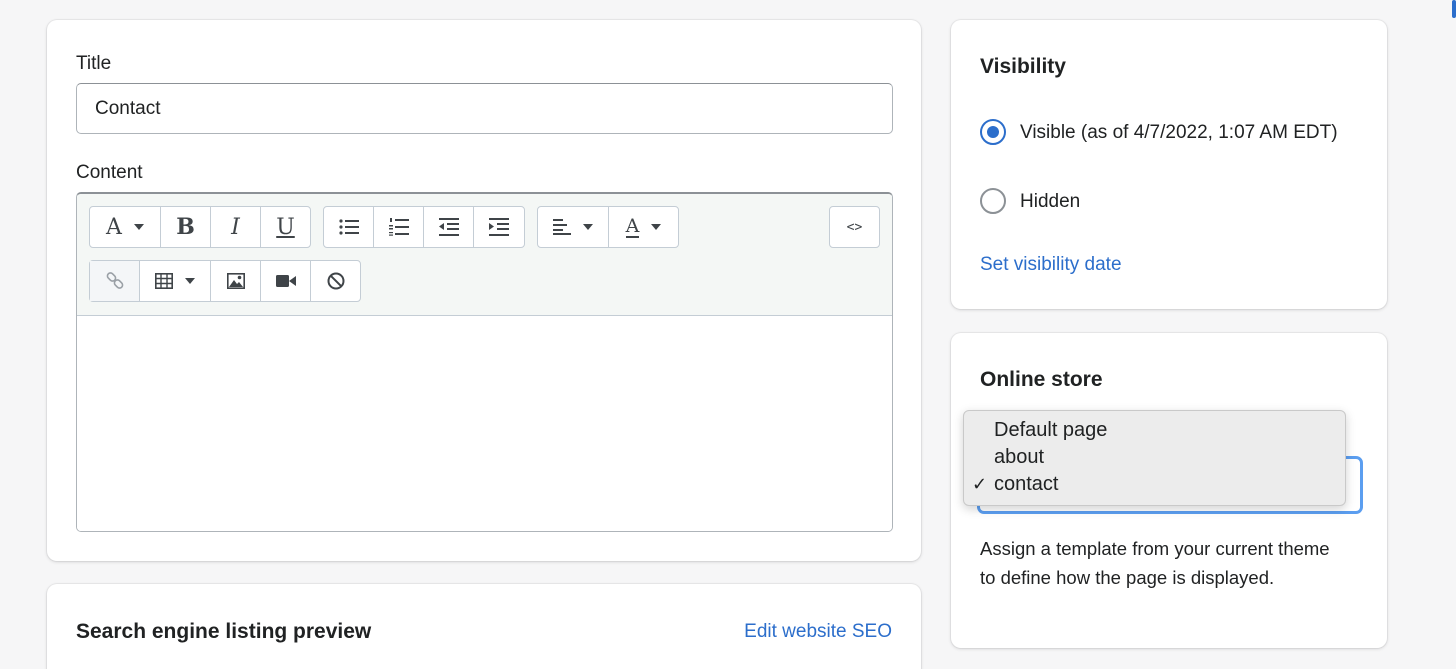 The height and width of the screenshot is (669, 1456). What do you see at coordinates (109, 172) in the screenshot?
I see `content-label: Content` at bounding box center [109, 172].